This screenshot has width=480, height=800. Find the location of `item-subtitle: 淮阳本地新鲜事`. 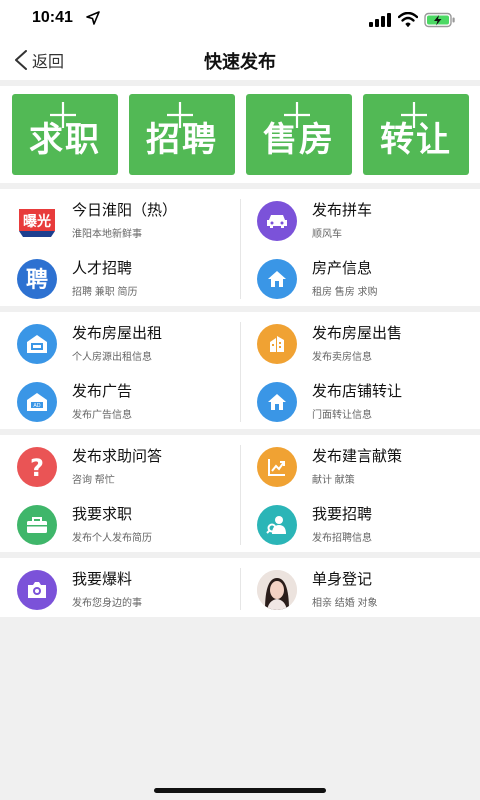

item-subtitle: 淮阳本地新鲜事 is located at coordinates (107, 234).